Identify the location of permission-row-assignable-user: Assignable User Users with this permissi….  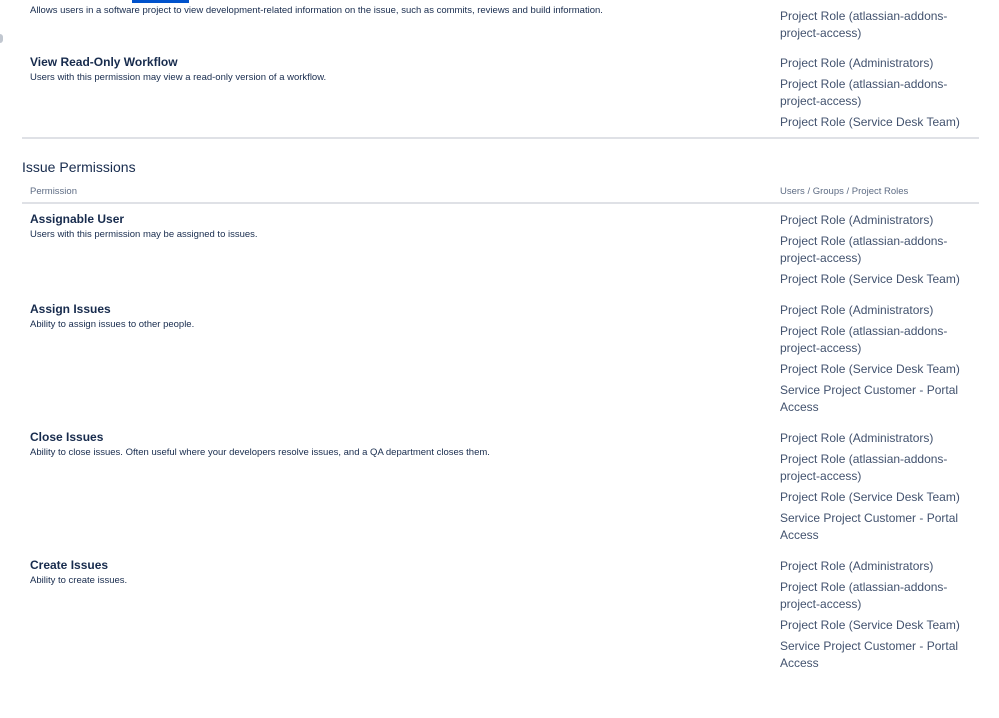
(504, 252).